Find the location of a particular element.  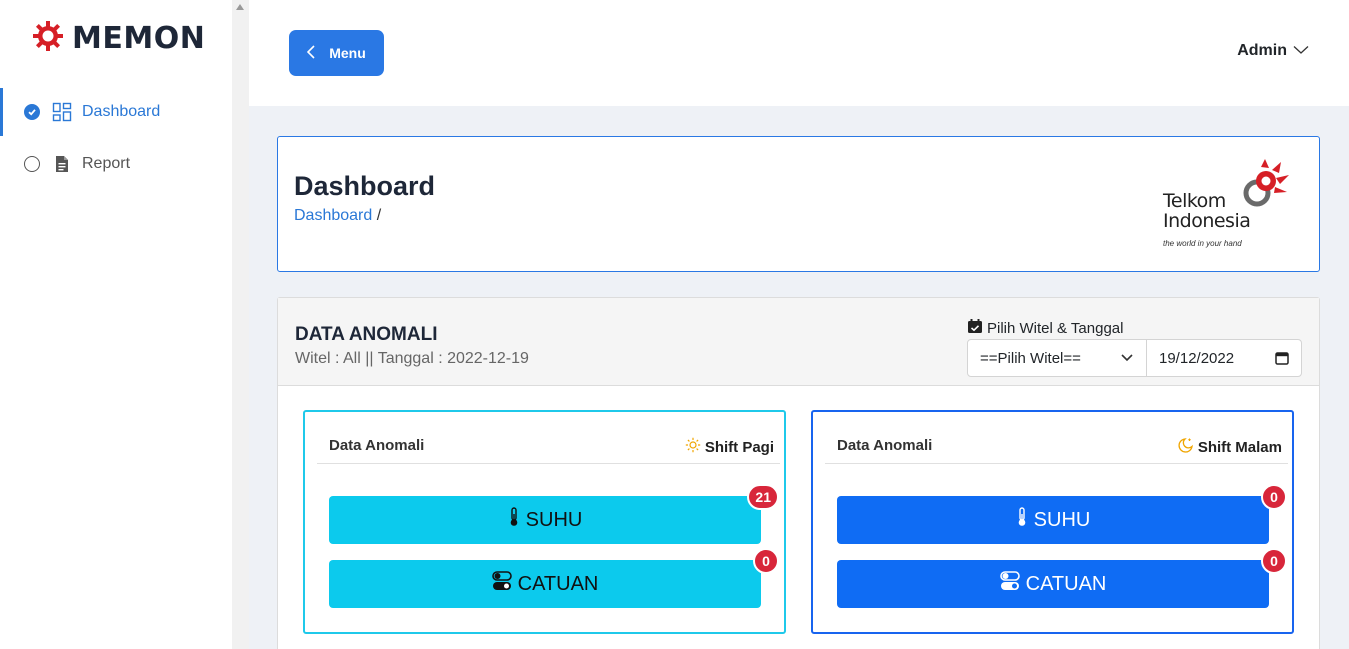

sidebar-item-label: Dashboard is located at coordinates (121, 111).